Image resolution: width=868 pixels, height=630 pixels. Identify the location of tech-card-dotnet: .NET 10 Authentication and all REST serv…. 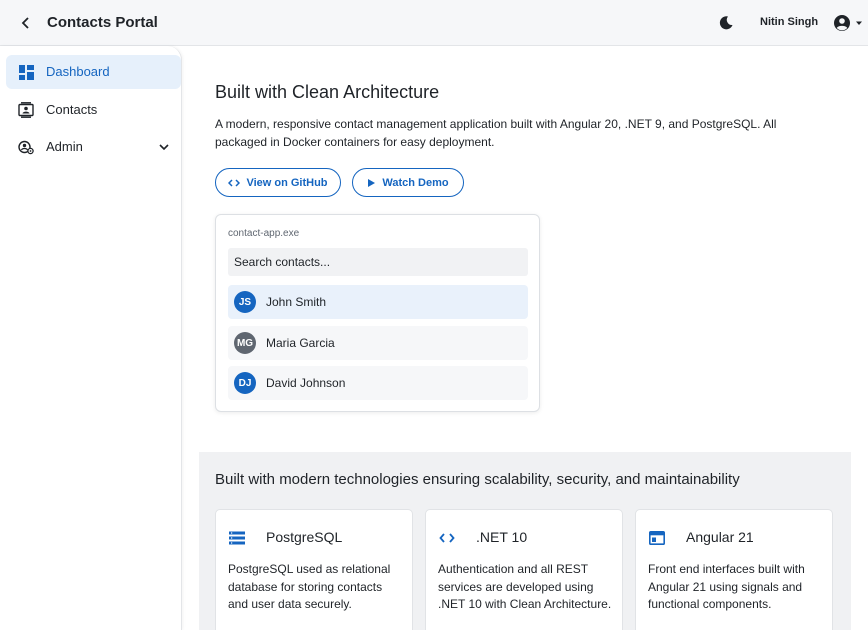
(524, 569).